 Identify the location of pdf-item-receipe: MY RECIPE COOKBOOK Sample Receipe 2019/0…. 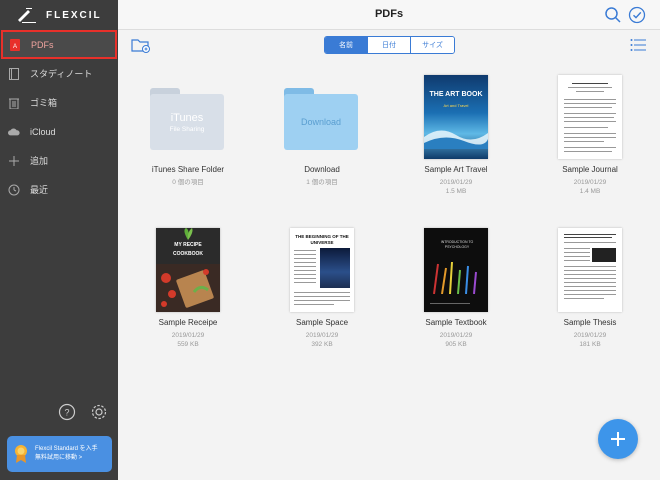
(188, 281).